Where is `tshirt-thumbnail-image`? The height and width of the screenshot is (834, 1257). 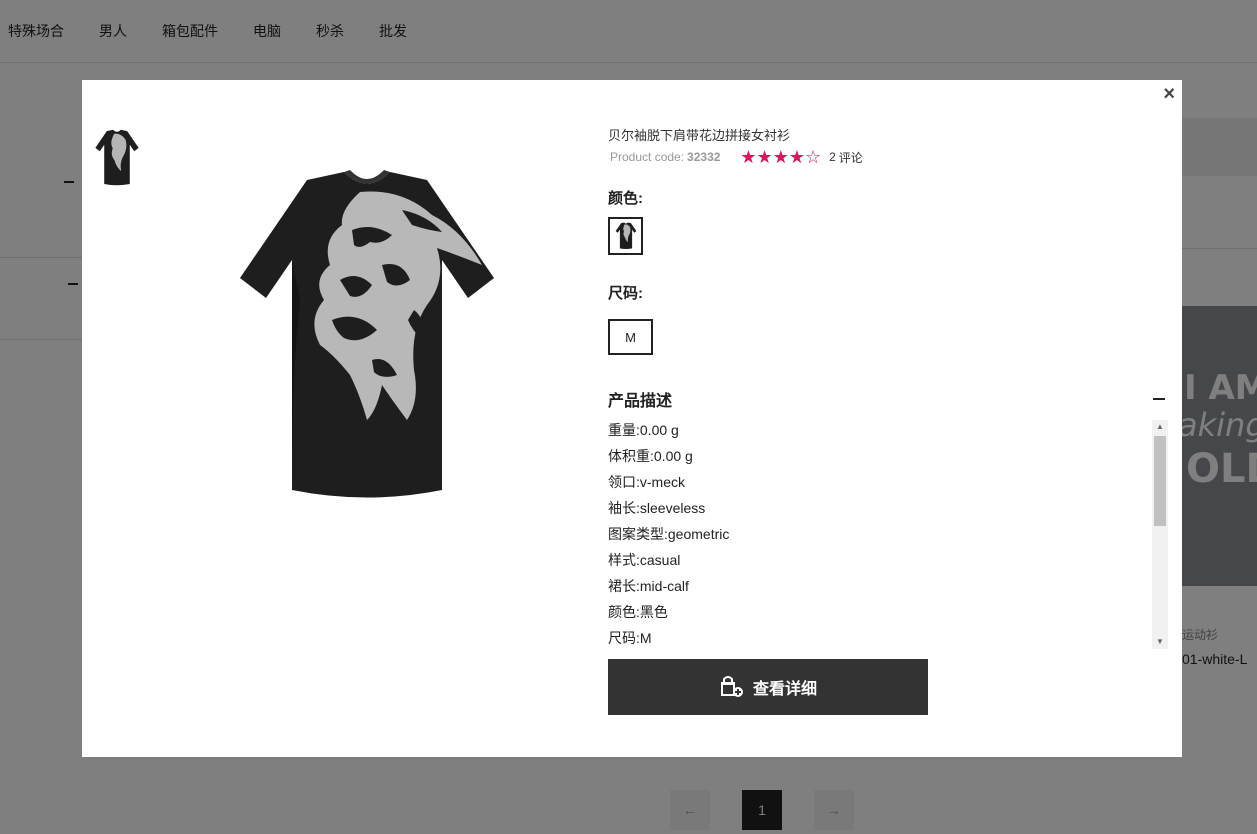
tshirt-thumbnail-image is located at coordinates (117, 157).